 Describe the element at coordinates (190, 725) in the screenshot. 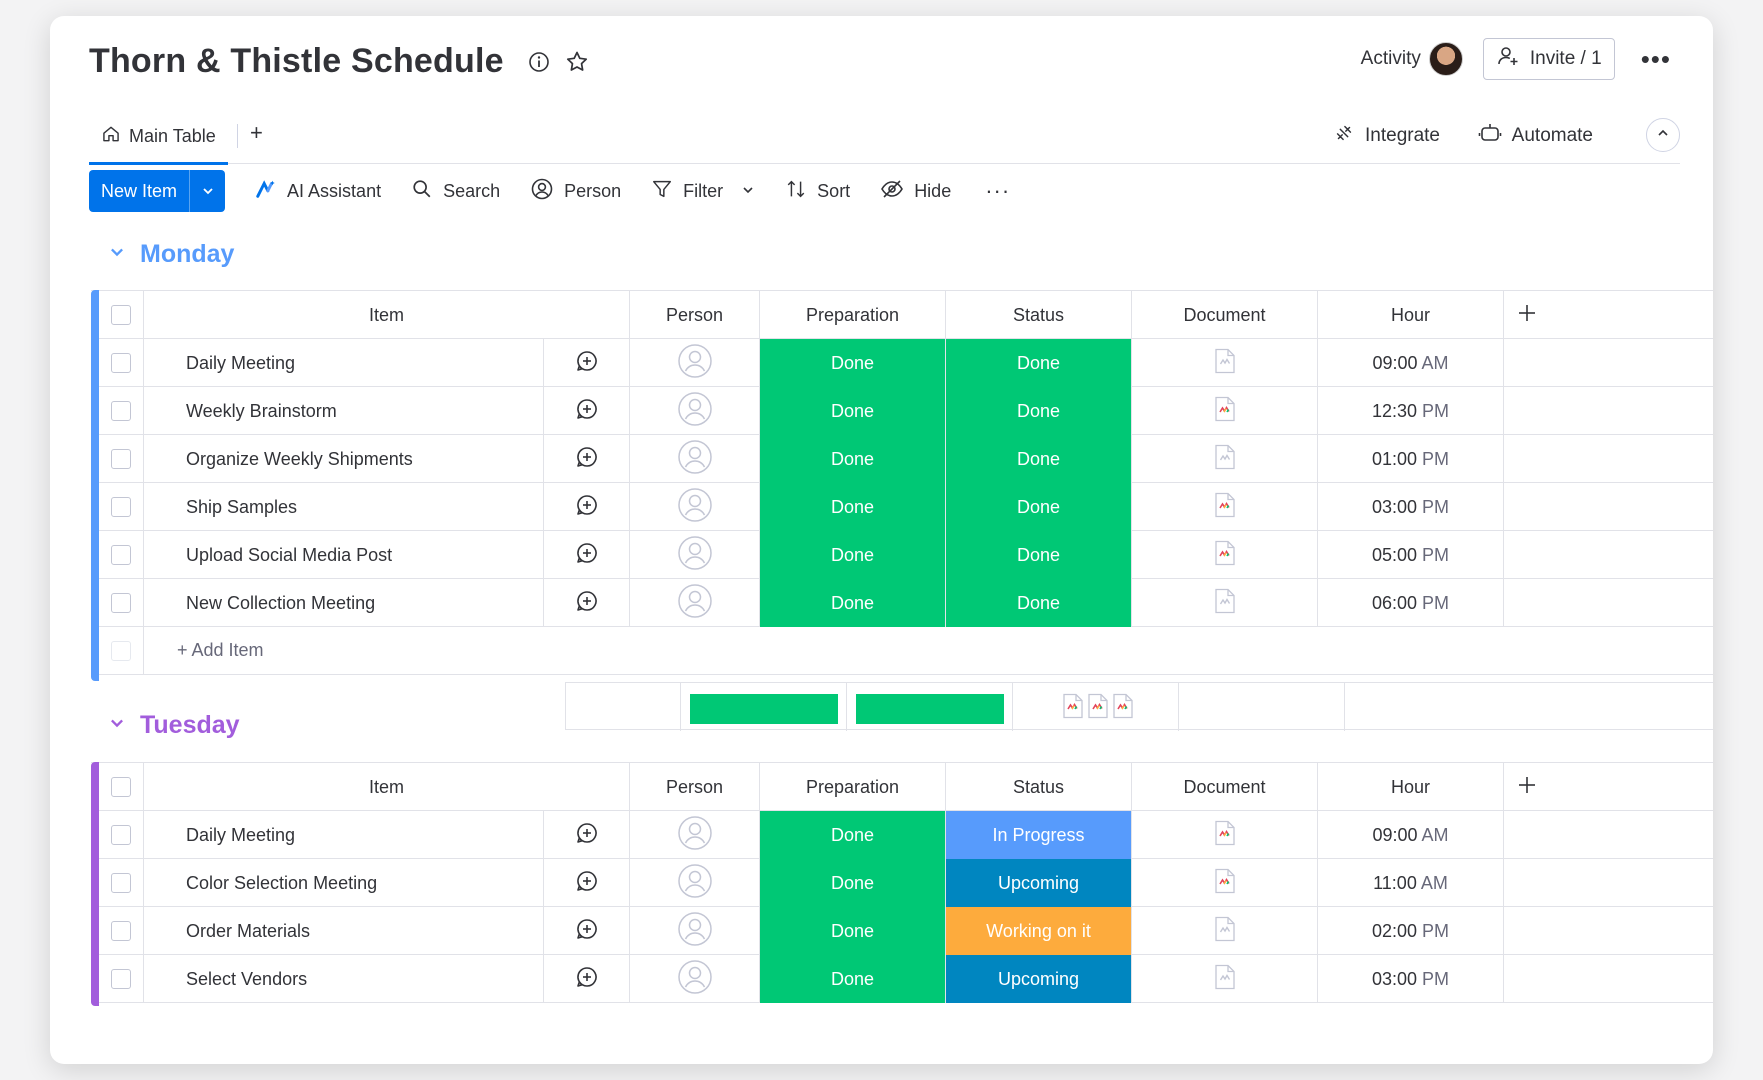

I see `group-title: Tuesday` at that location.